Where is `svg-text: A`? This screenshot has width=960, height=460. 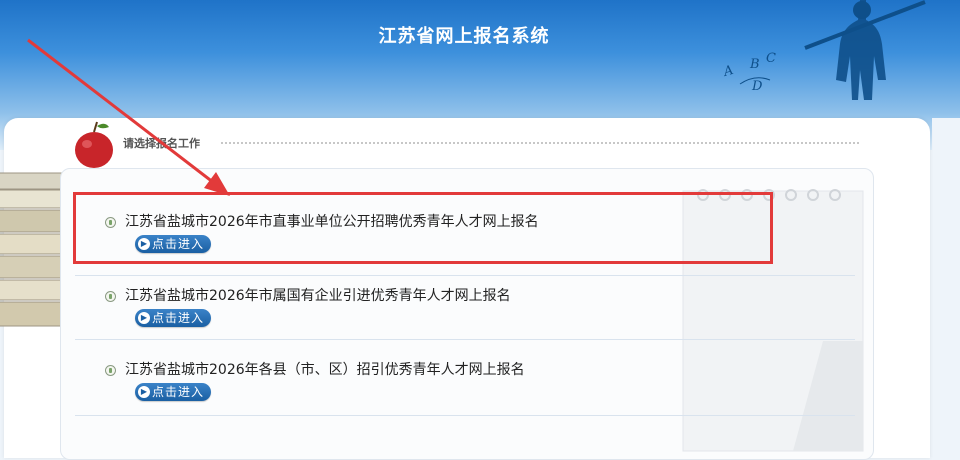 svg-text: A is located at coordinates (728, 71).